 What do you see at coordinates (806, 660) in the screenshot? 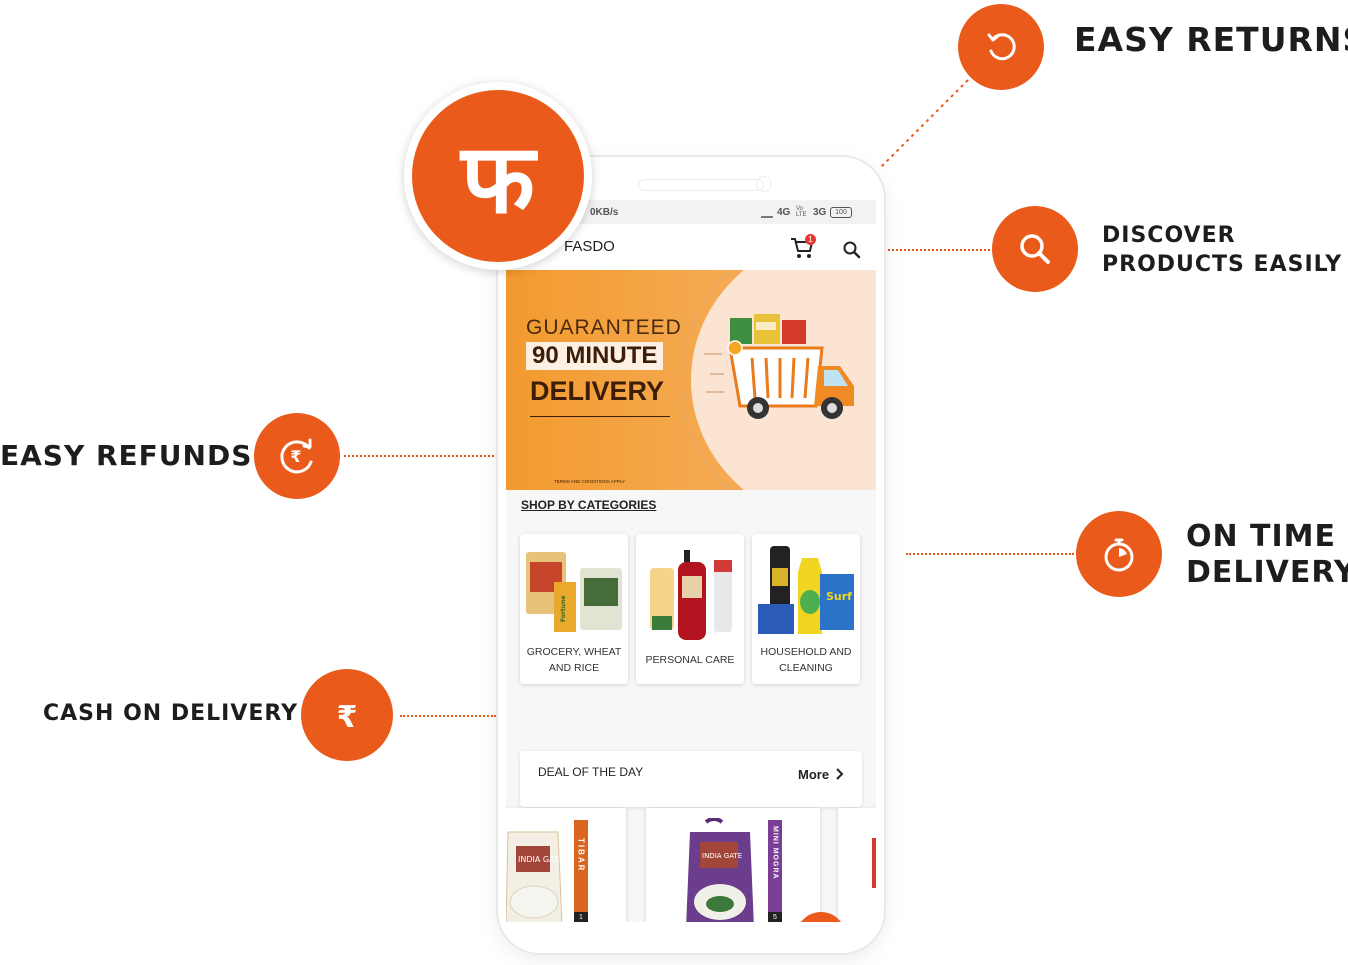
I see `category-label-household: HOUSEHOLD AND CLEANING` at bounding box center [806, 660].